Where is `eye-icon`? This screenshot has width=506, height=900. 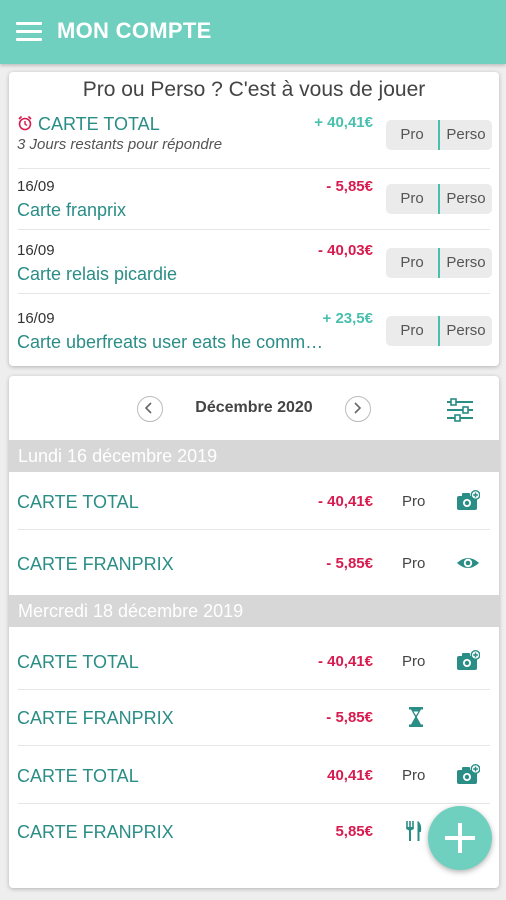
eye-icon is located at coordinates (468, 563).